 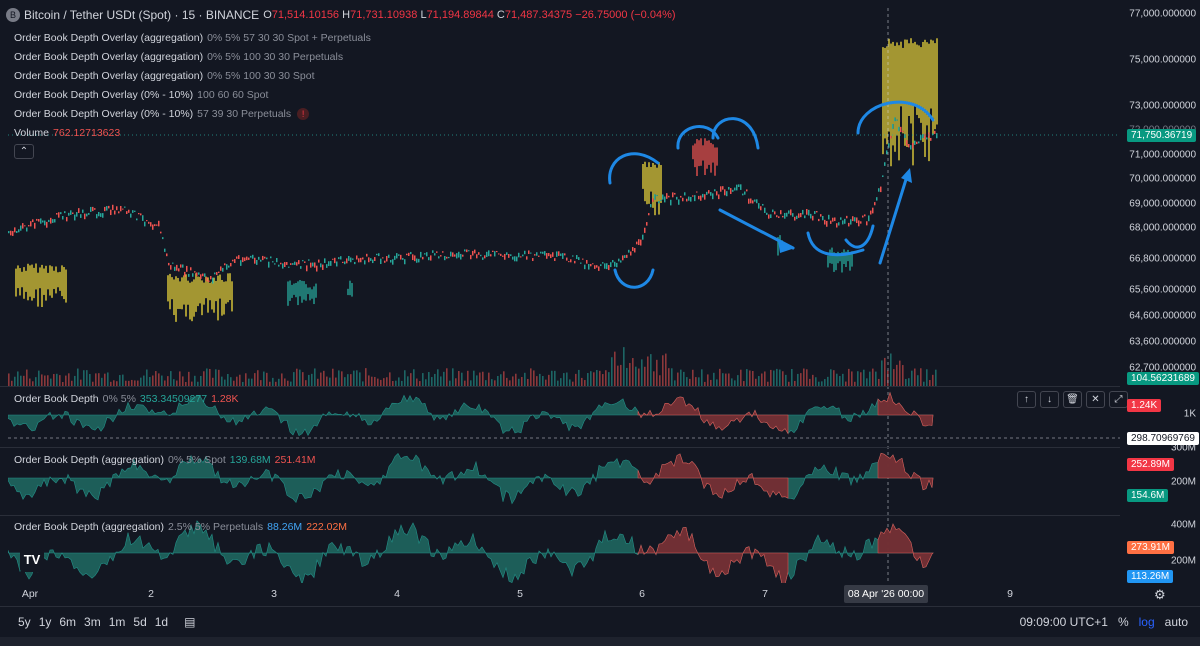 What do you see at coordinates (1049, 399) in the screenshot?
I see `move-down-icon: ↓` at bounding box center [1049, 399].